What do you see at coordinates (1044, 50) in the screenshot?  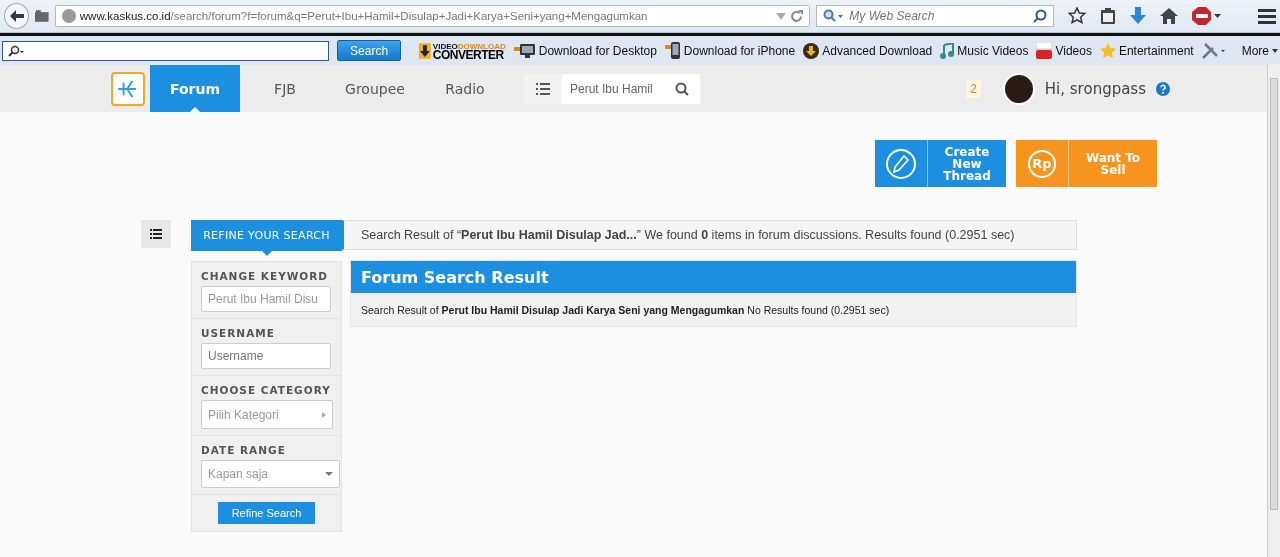 I see `video-icon` at bounding box center [1044, 50].